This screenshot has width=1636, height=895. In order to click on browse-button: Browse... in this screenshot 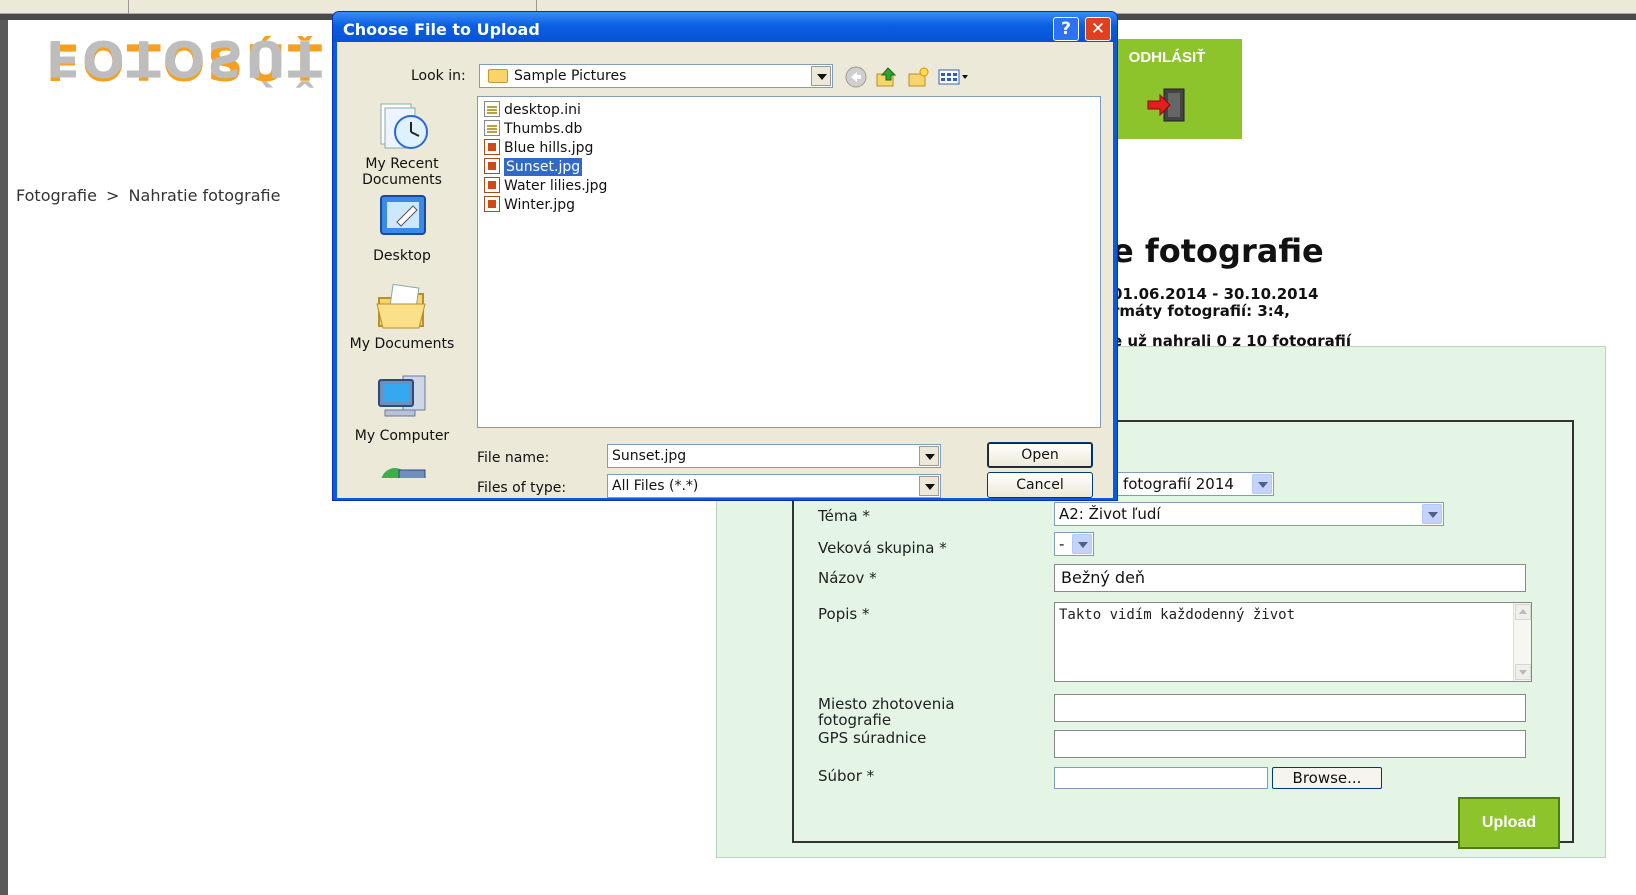, I will do `click(1327, 778)`.